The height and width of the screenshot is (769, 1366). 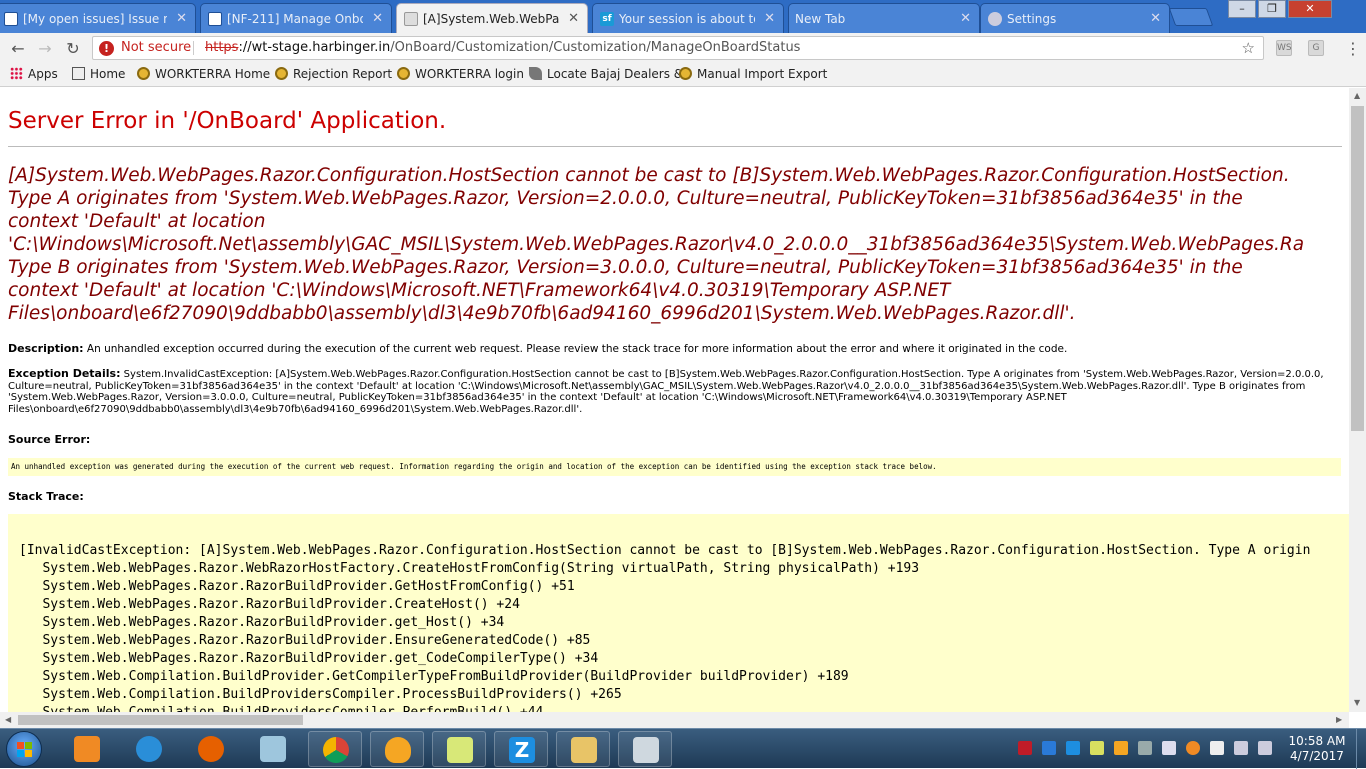 I want to click on bookmark-apps: Apps, so click(x=34, y=74).